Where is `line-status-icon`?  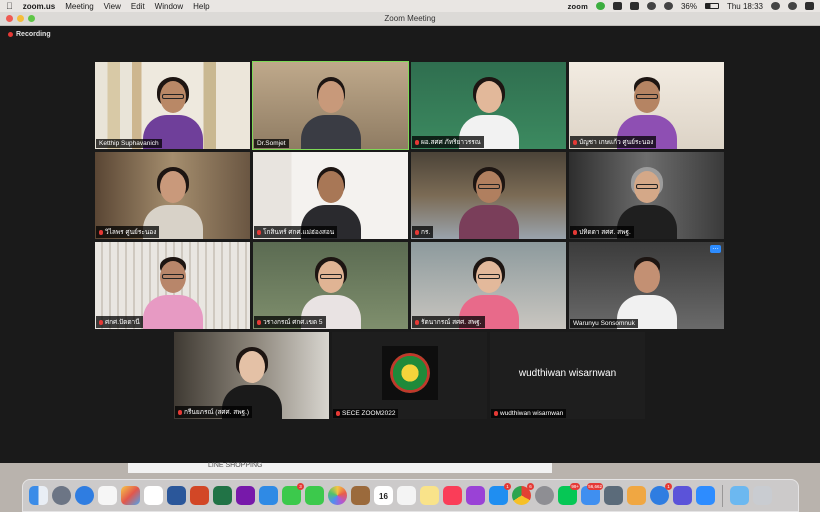 line-status-icon is located at coordinates (600, 6).